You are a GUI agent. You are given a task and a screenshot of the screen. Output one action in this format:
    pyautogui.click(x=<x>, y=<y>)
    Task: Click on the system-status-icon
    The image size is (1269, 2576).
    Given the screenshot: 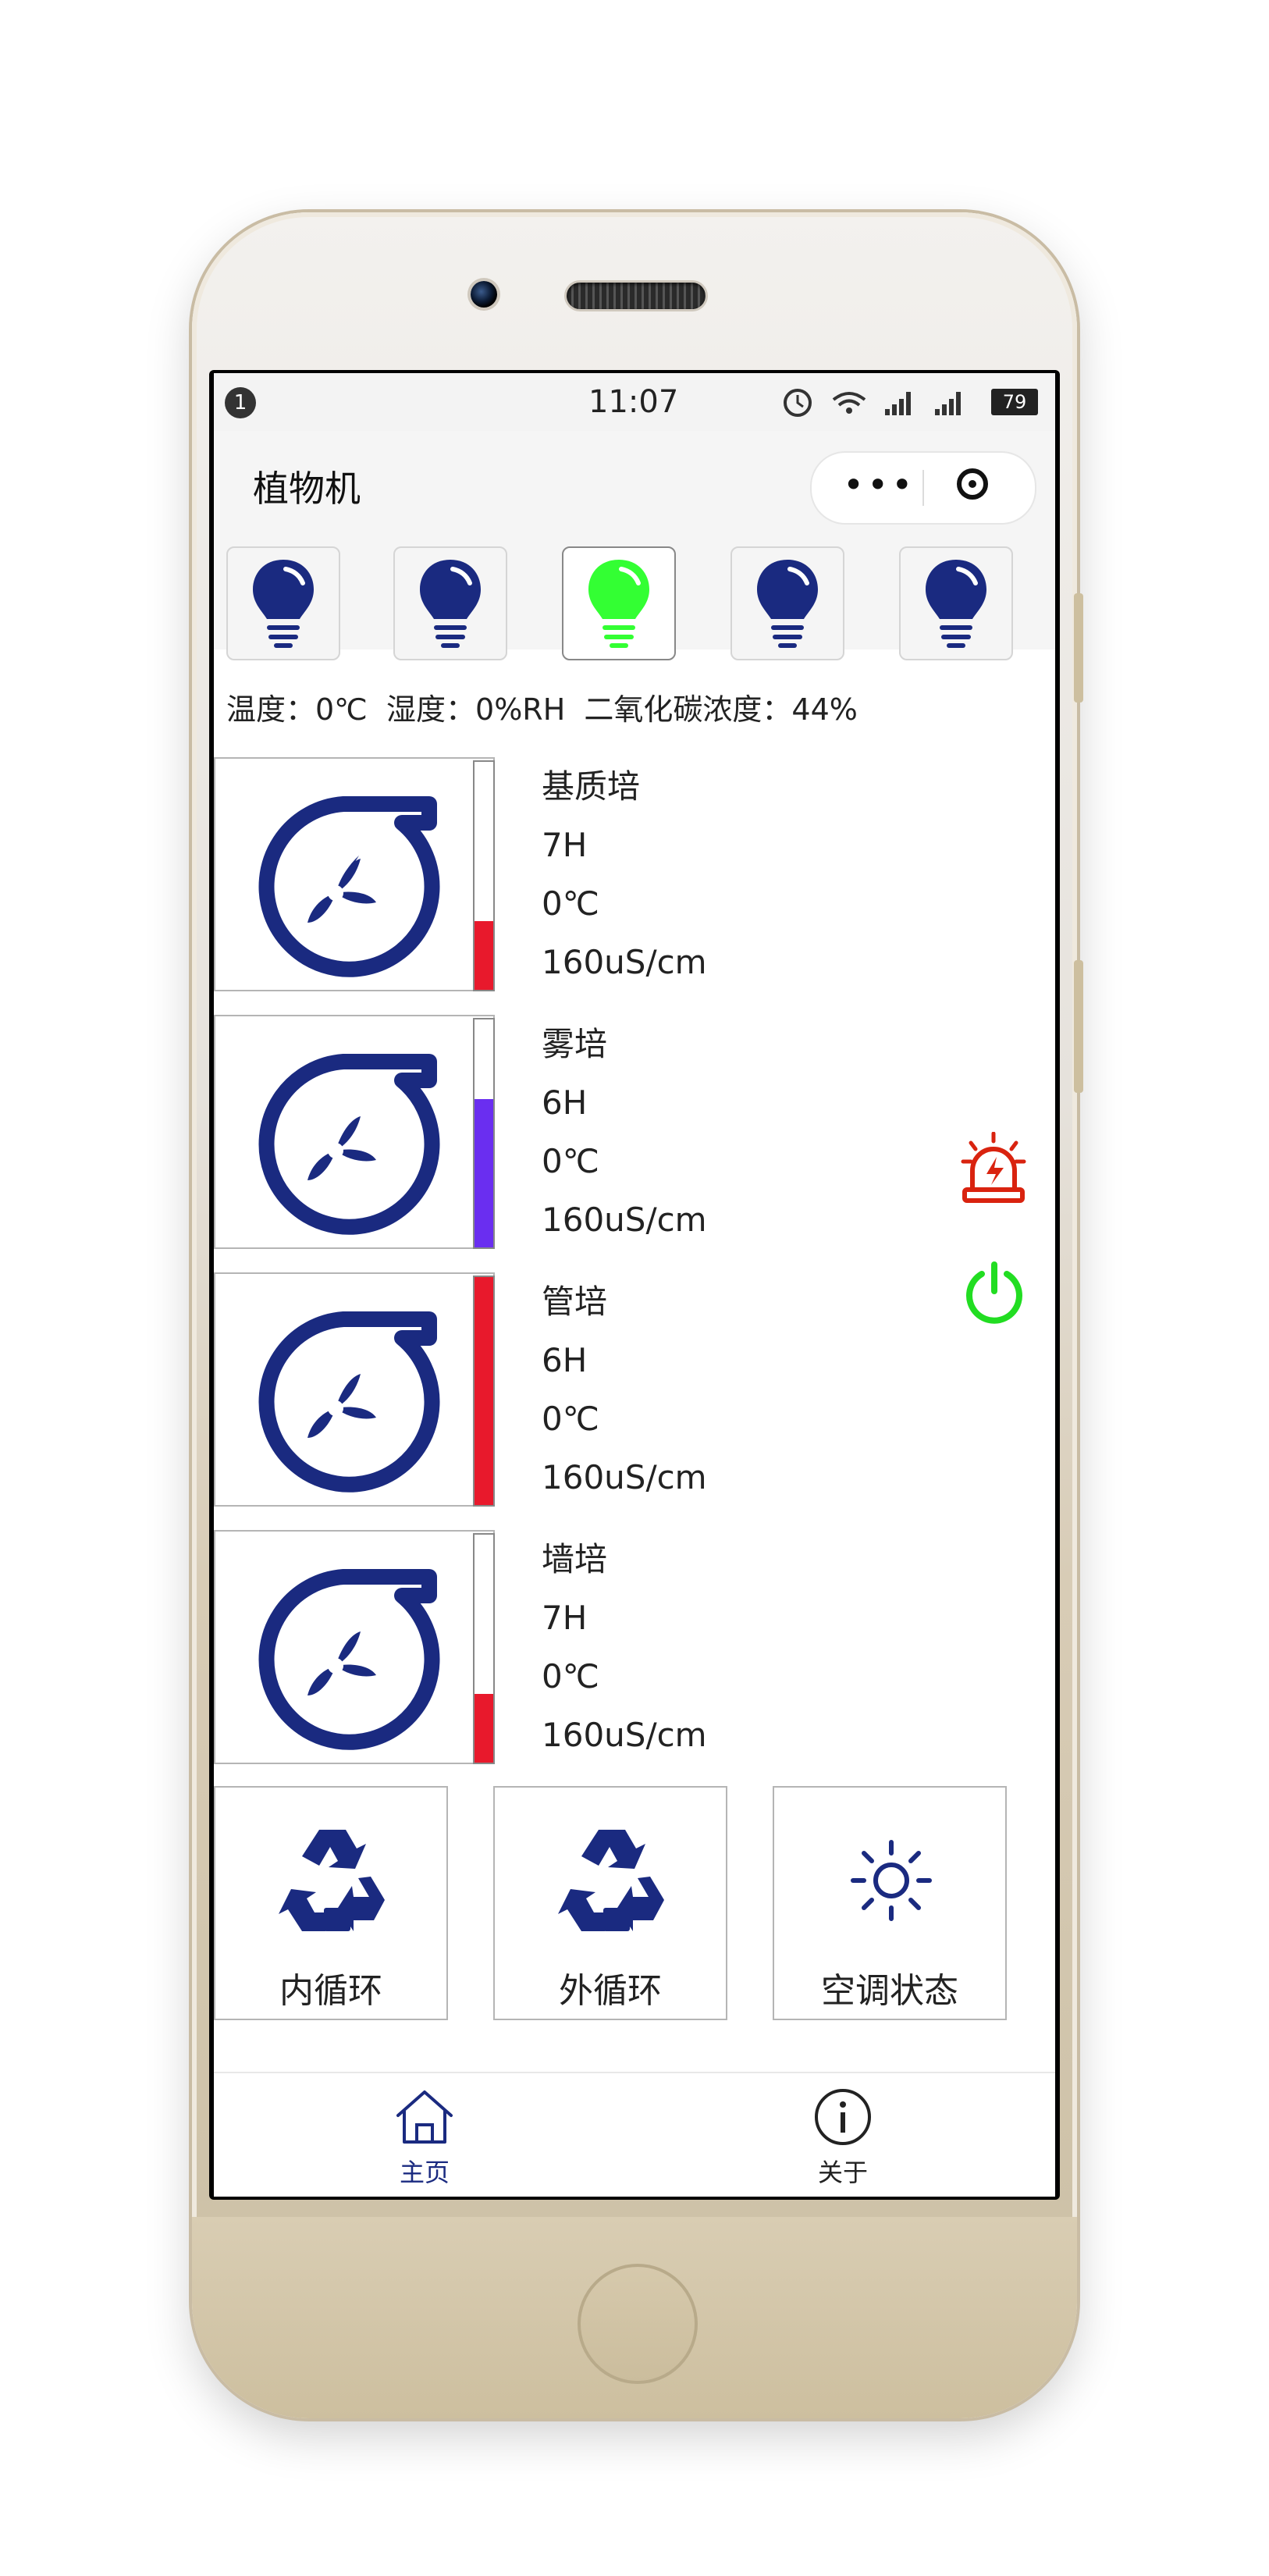 What is the action you would take?
    pyautogui.click(x=872, y=403)
    